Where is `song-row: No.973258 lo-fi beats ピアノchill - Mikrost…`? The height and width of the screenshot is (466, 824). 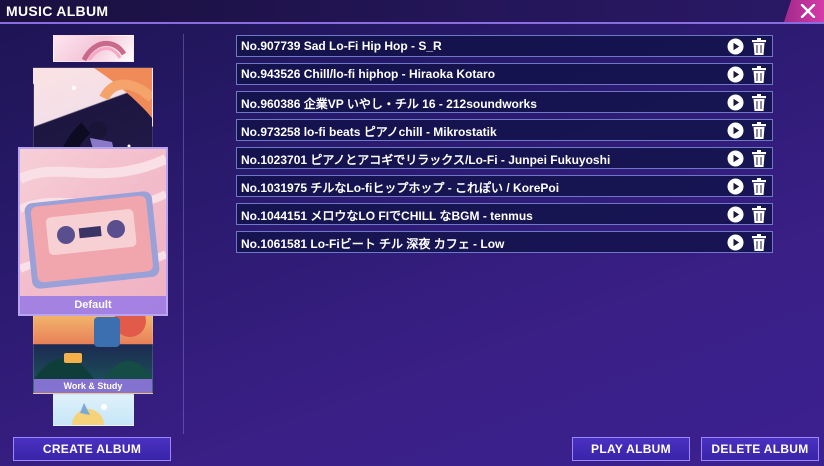
song-row: No.973258 lo-fi beats ピアノchill - Mikrost… is located at coordinates (504, 130).